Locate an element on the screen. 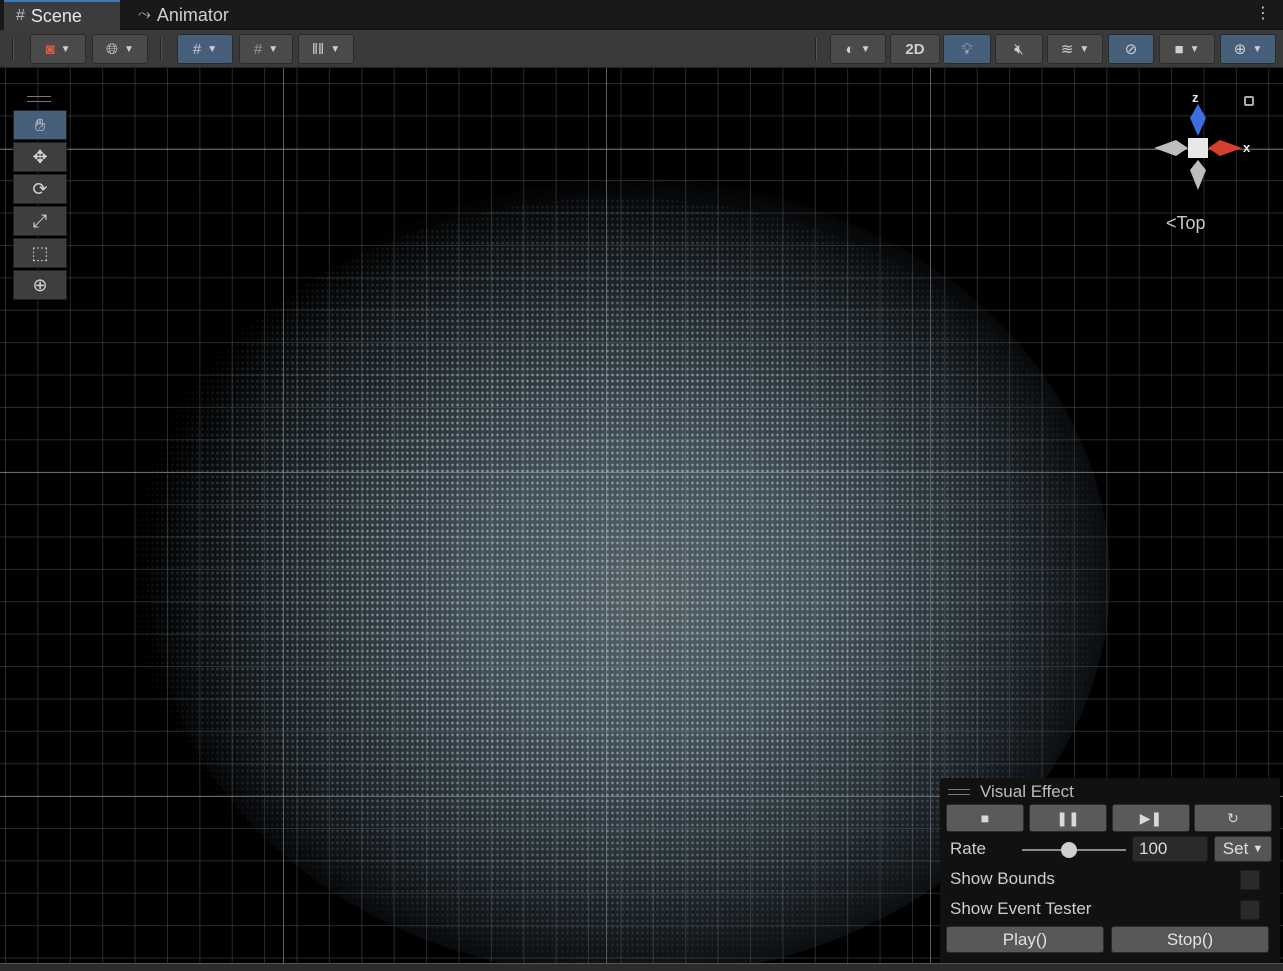  vfx-step-button: ▶❚ is located at coordinates (1151, 818).